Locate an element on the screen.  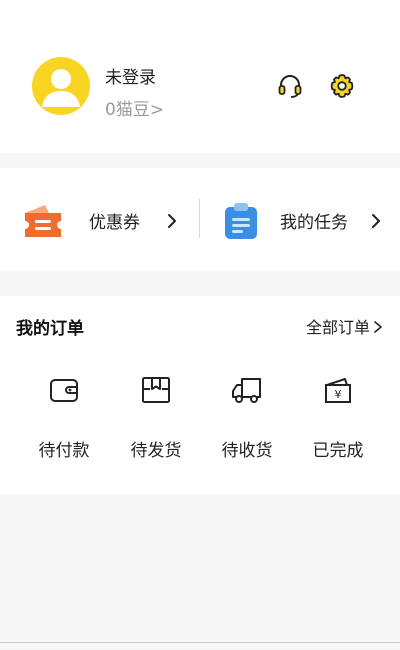
gear-icon is located at coordinates (342, 86).